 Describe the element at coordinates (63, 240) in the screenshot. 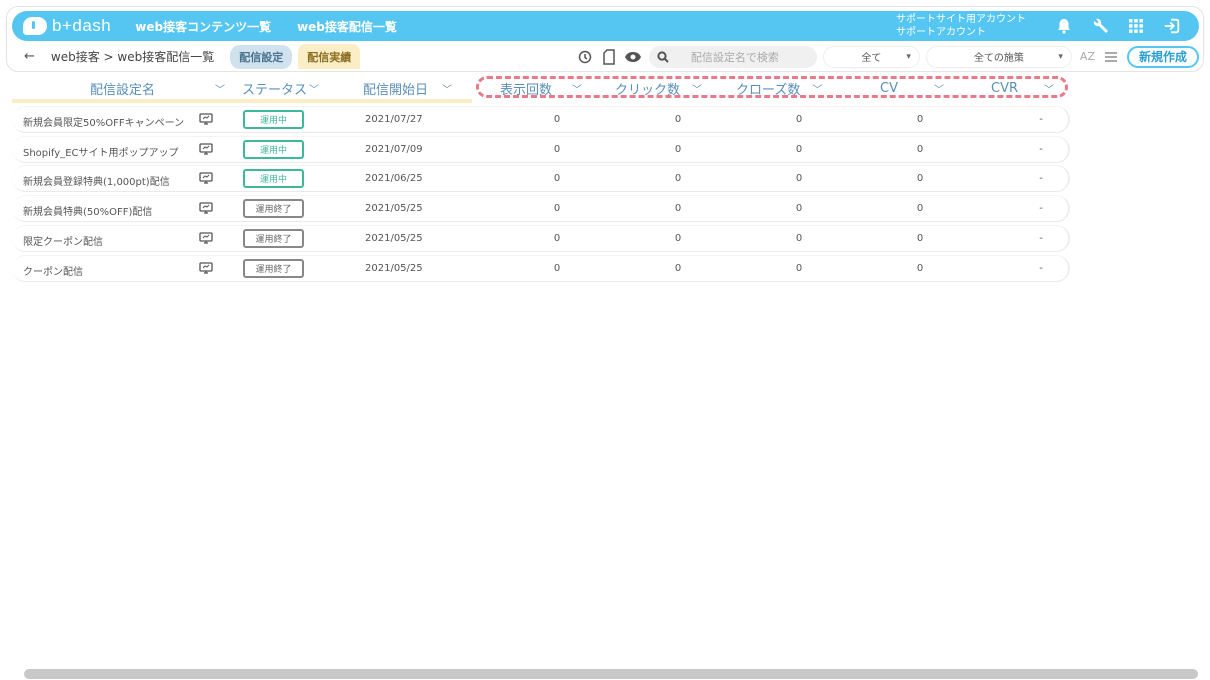

I see `row-name: 限定クーポン配信` at that location.